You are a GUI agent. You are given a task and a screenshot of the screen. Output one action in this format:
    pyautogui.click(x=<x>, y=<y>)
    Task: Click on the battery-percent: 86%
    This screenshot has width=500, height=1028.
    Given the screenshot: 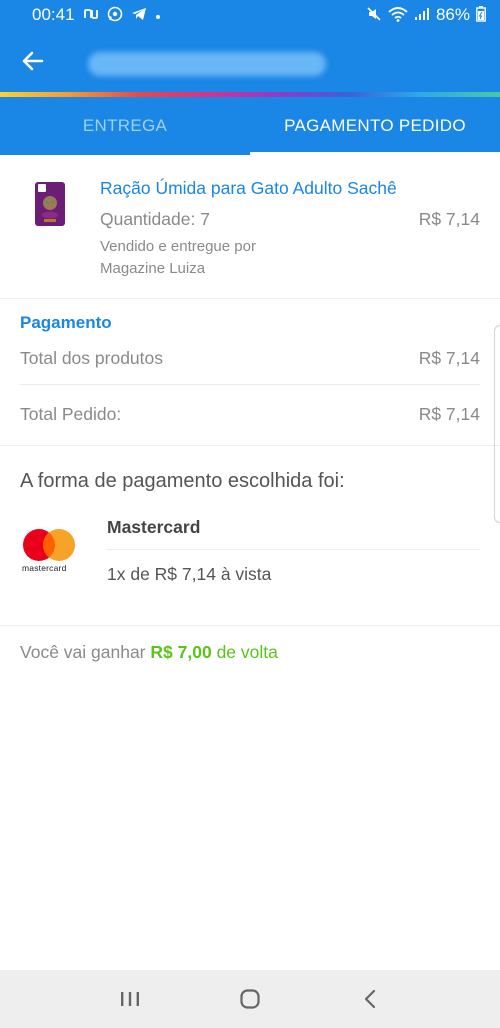 What is the action you would take?
    pyautogui.click(x=452, y=14)
    